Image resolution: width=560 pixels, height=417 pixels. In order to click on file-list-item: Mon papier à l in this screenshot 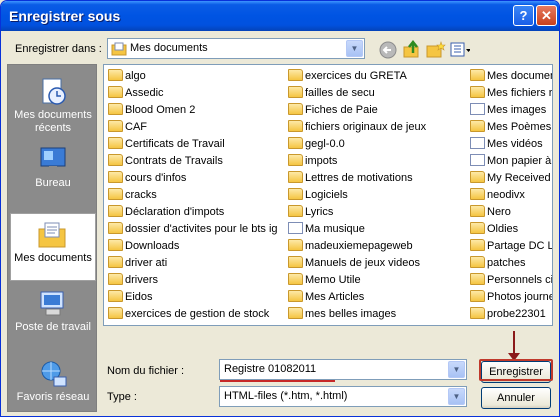, I will do `click(511, 161)`.